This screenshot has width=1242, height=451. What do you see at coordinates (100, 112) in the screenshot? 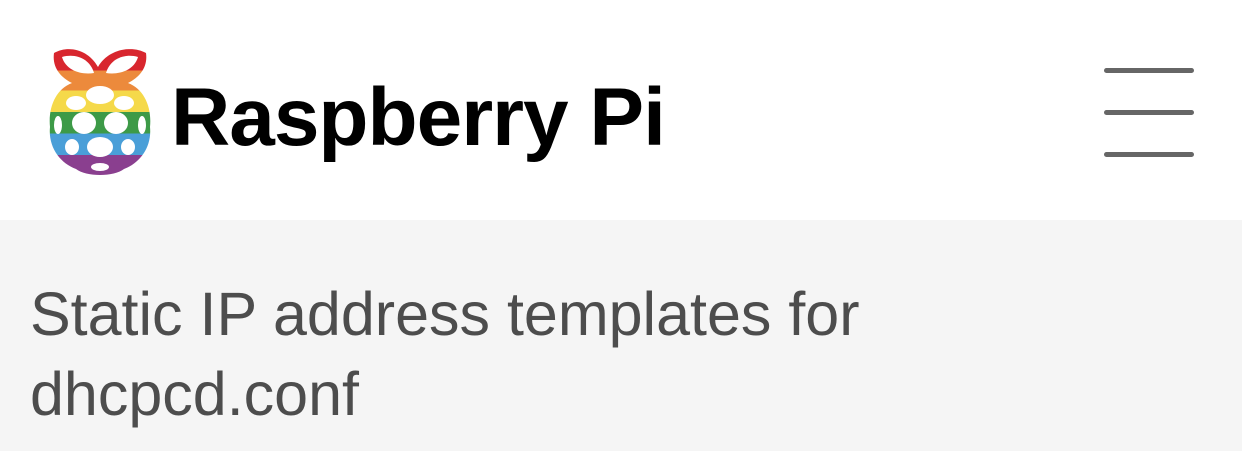
I see `raspberry-pi-logo-icon` at bounding box center [100, 112].